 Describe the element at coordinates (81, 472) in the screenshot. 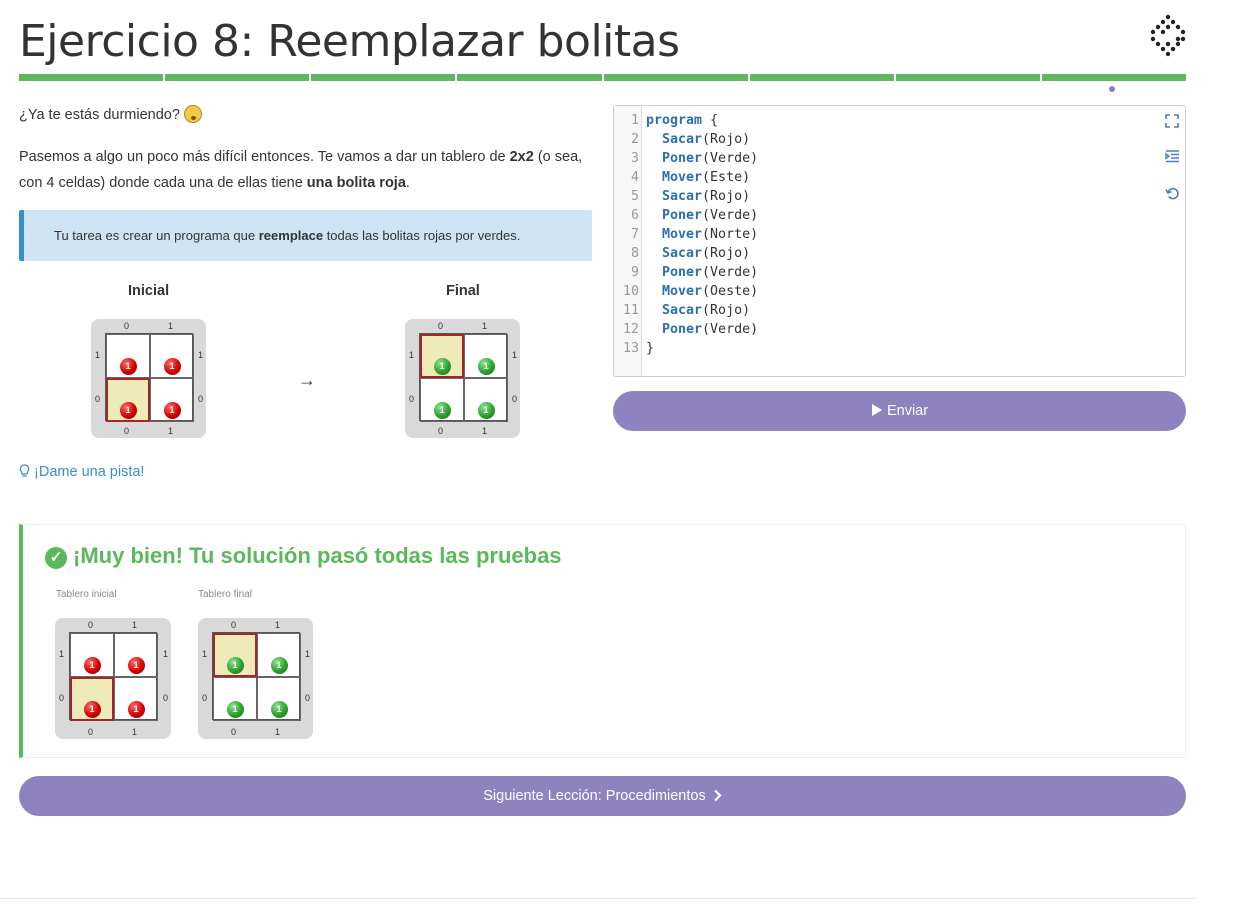

I see `hint-link: ¡Dame una pista!` at that location.